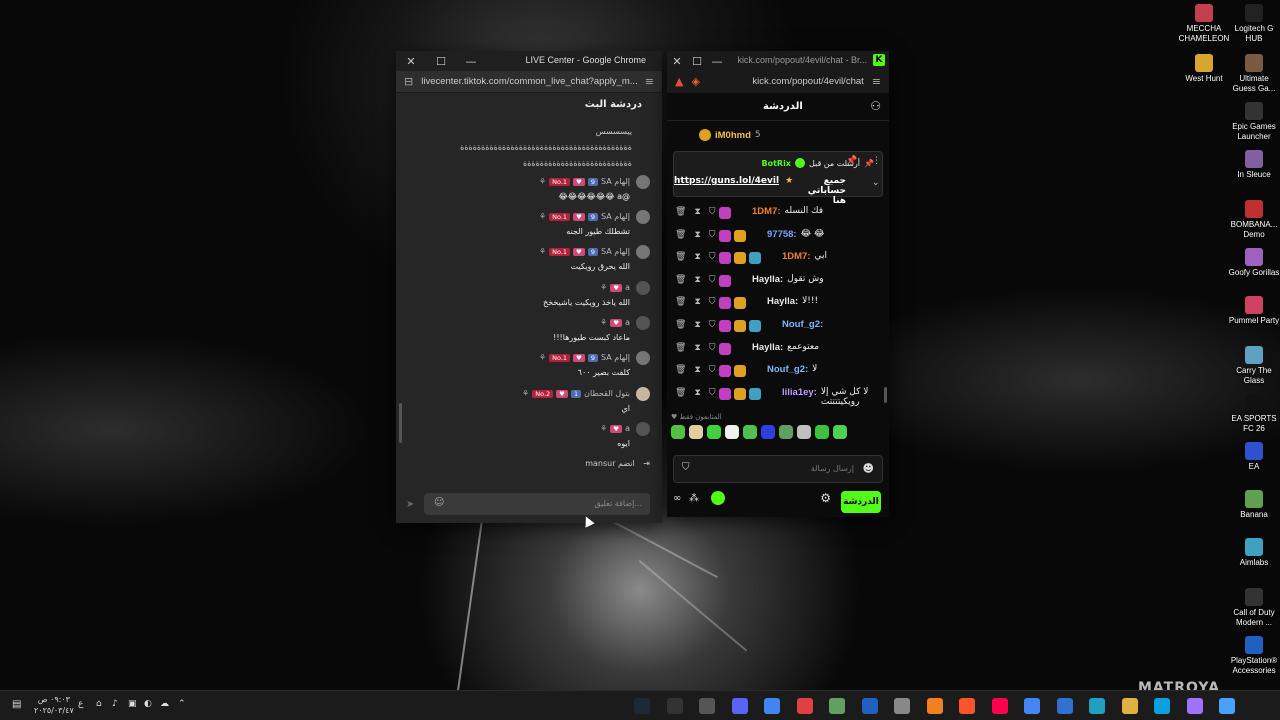 The height and width of the screenshot is (720, 1280). What do you see at coordinates (876, 183) in the screenshot?
I see `chevron-down-icon: ⌄` at bounding box center [876, 183].